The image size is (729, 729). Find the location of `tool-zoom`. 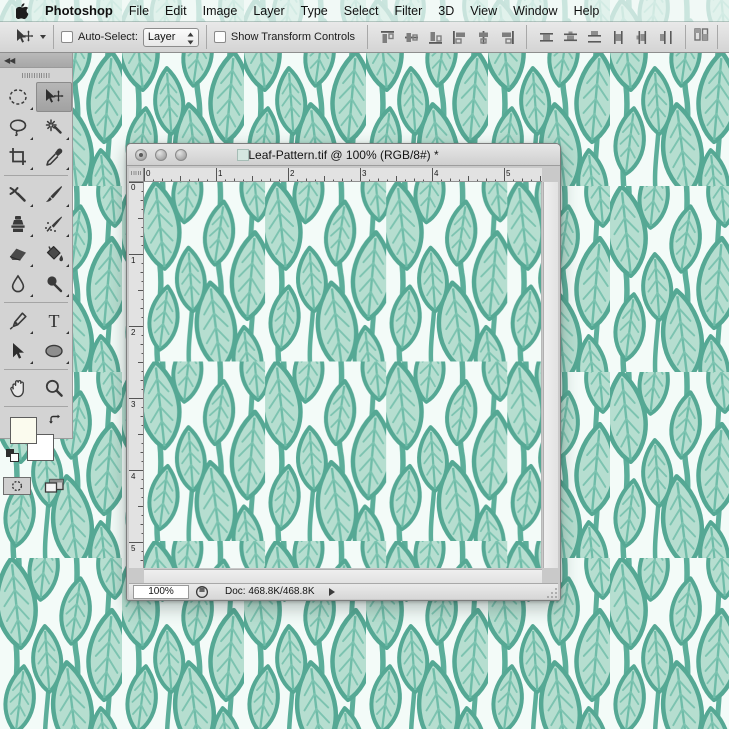

tool-zoom is located at coordinates (54, 388).